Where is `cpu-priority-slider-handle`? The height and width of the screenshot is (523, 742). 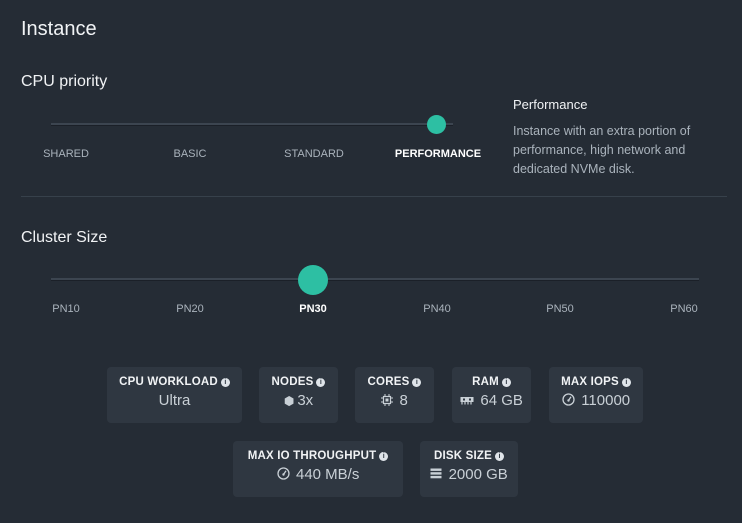 cpu-priority-slider-handle is located at coordinates (436, 124).